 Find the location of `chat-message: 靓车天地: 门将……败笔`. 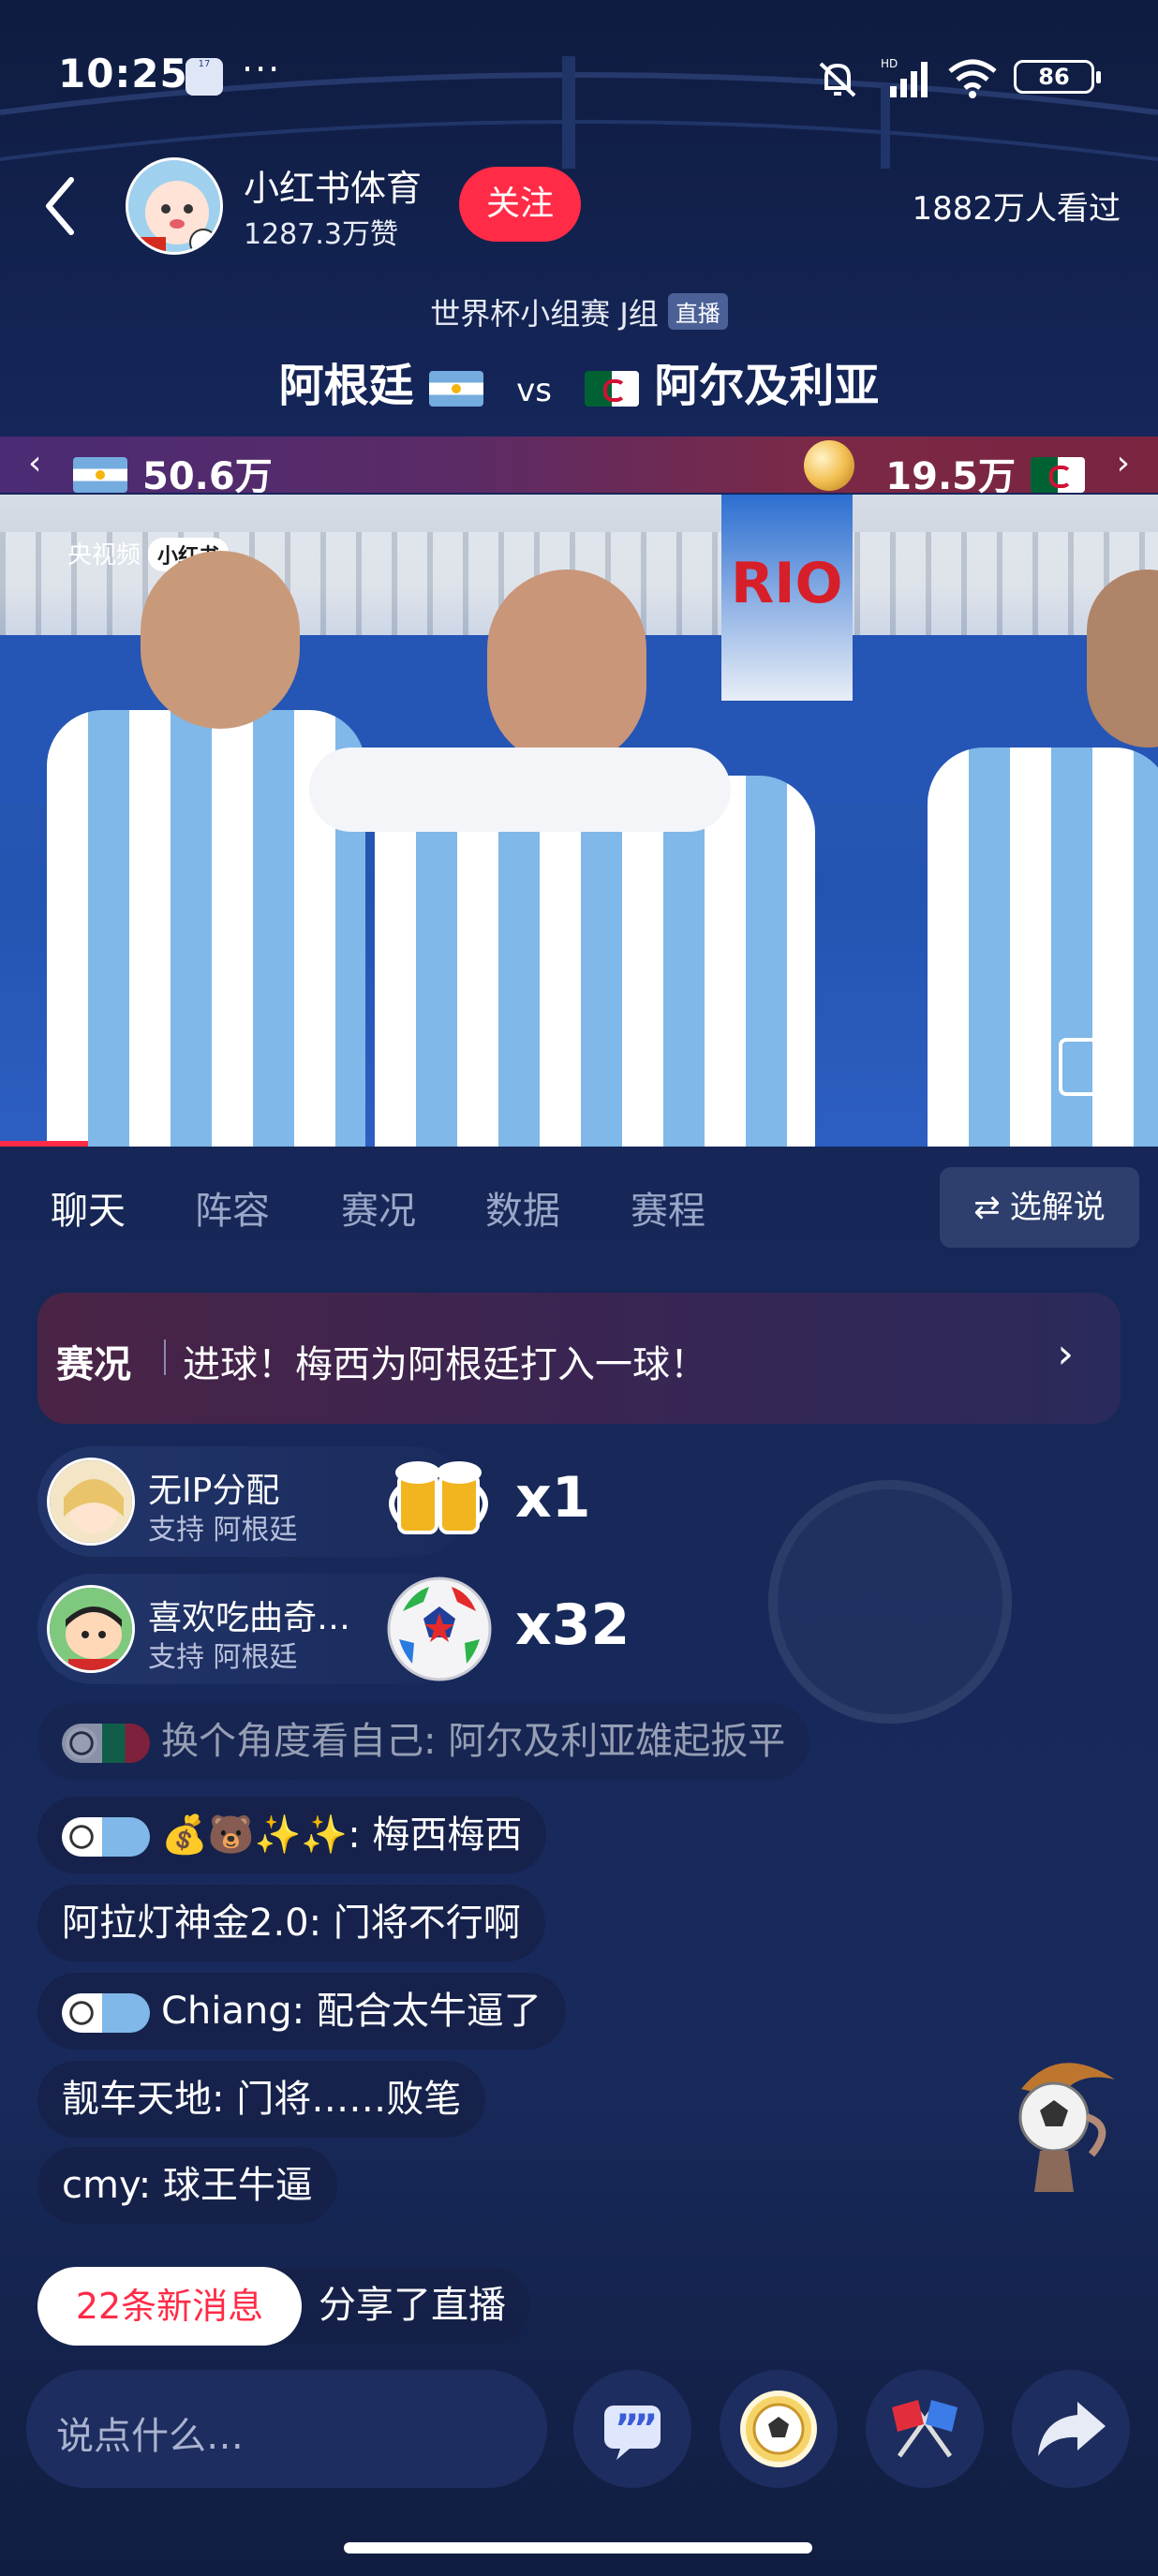

chat-message: 靓车天地: 门将……败笔 is located at coordinates (261, 2100).